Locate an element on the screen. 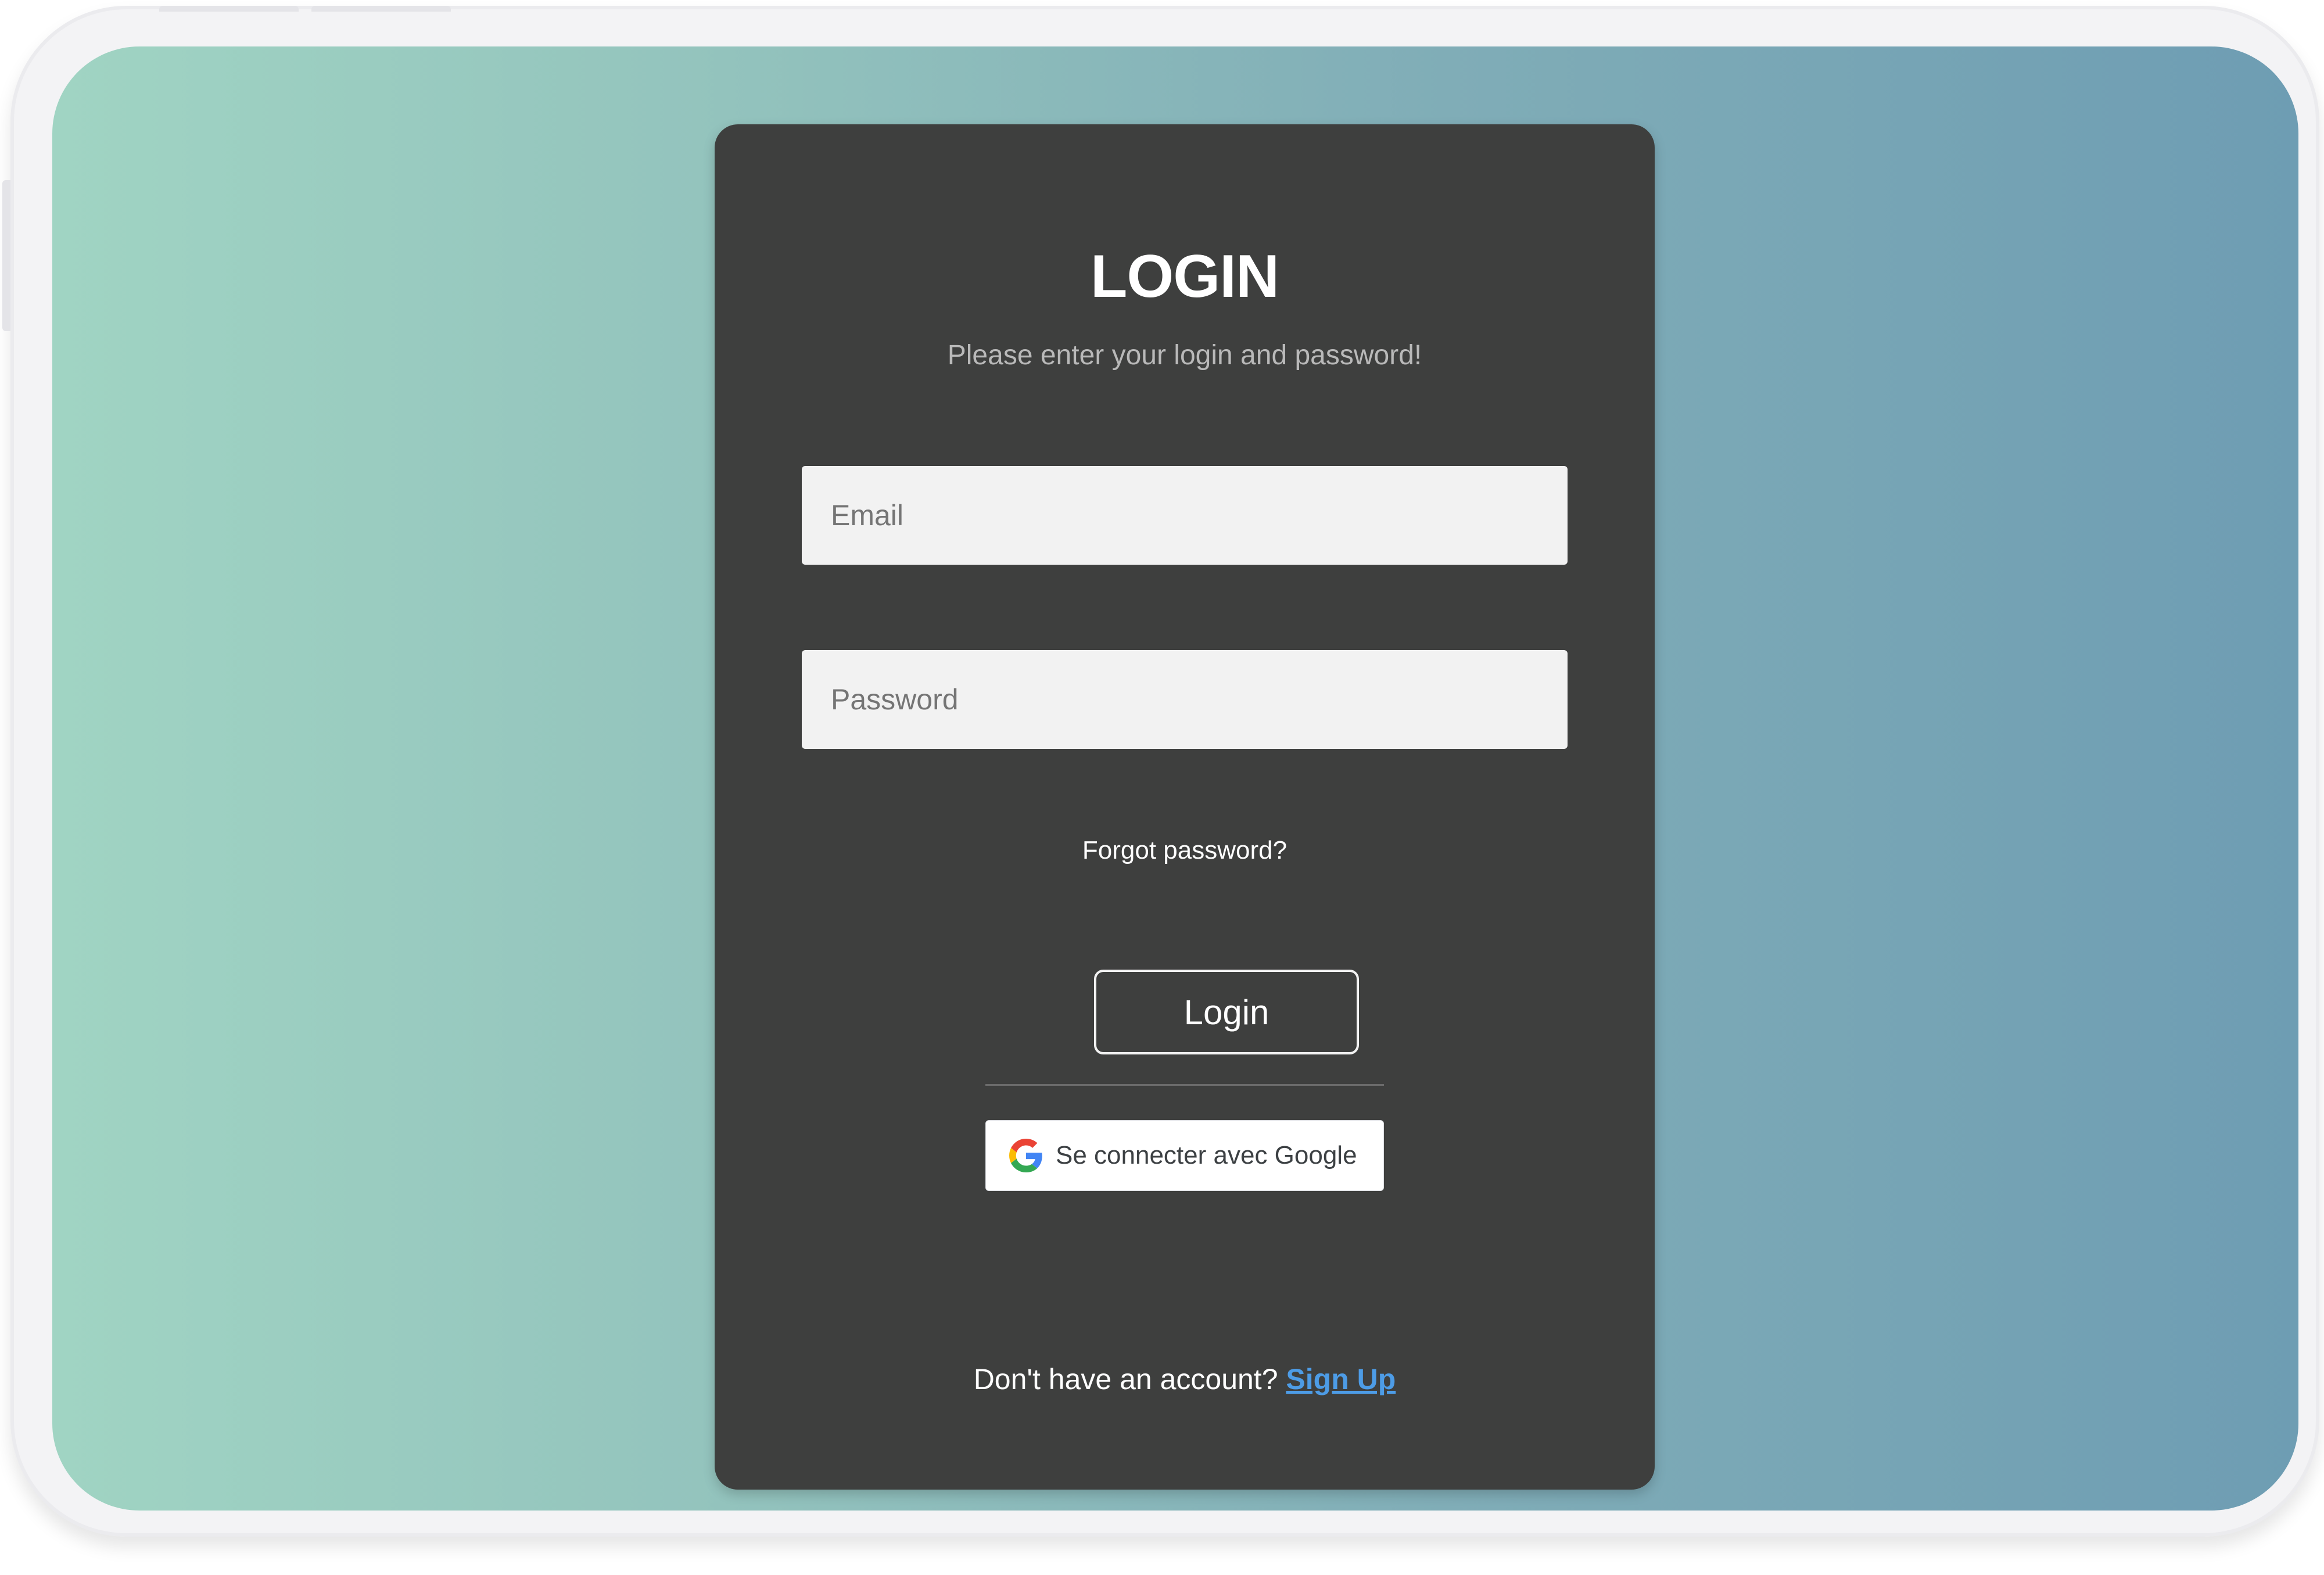  page-title: LOGIN is located at coordinates (1184, 276).